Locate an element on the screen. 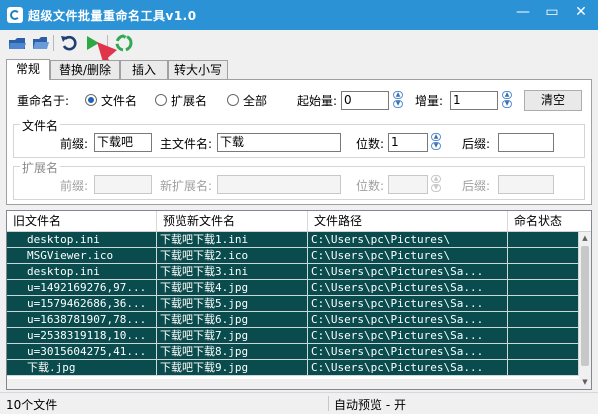  increment-stepper: ▲ ▼ is located at coordinates (507, 100).